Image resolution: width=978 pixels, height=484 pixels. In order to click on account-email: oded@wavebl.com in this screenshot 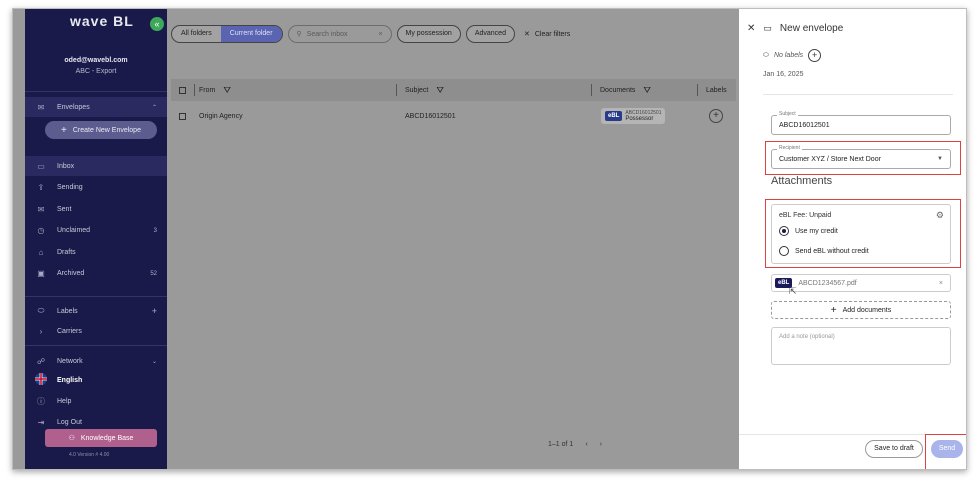, I will do `click(96, 60)`.